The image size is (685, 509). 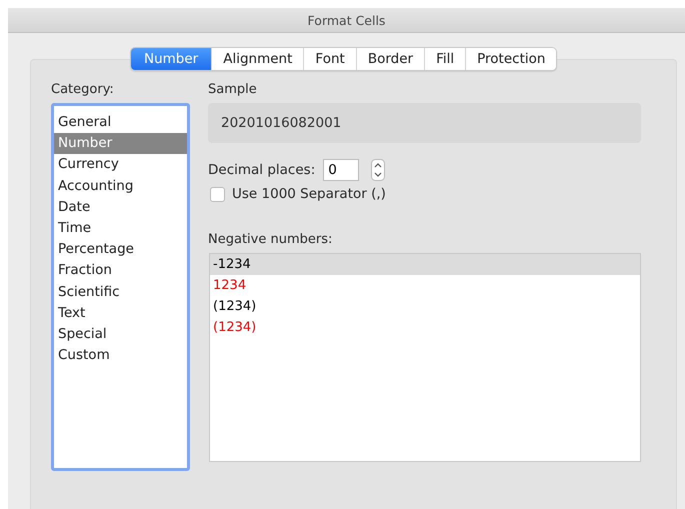 I want to click on category-item: Currency, so click(x=120, y=165).